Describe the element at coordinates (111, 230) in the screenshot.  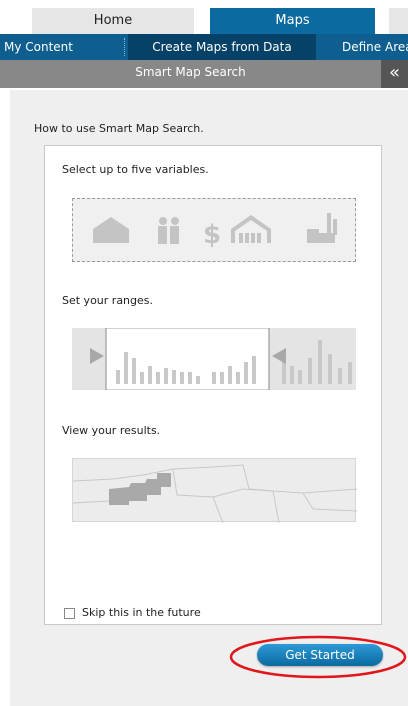
I see `house-icon` at that location.